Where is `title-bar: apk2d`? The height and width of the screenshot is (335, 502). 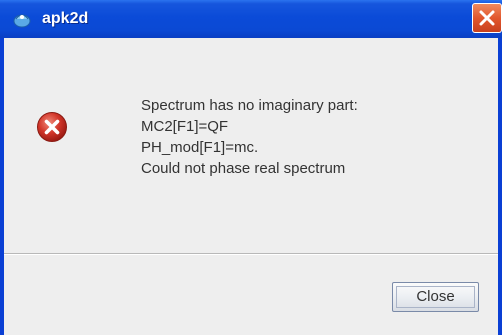 title-bar: apk2d is located at coordinates (251, 19).